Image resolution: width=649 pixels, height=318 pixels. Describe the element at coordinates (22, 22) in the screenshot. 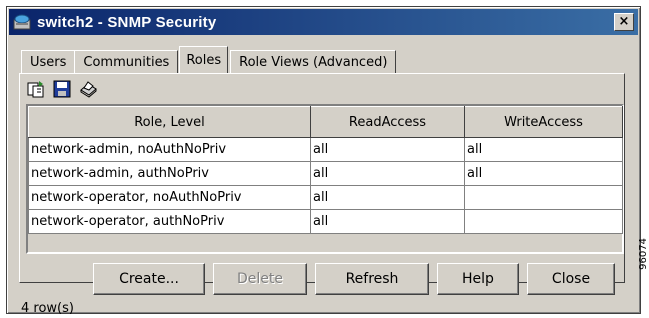

I see `app-icon` at that location.